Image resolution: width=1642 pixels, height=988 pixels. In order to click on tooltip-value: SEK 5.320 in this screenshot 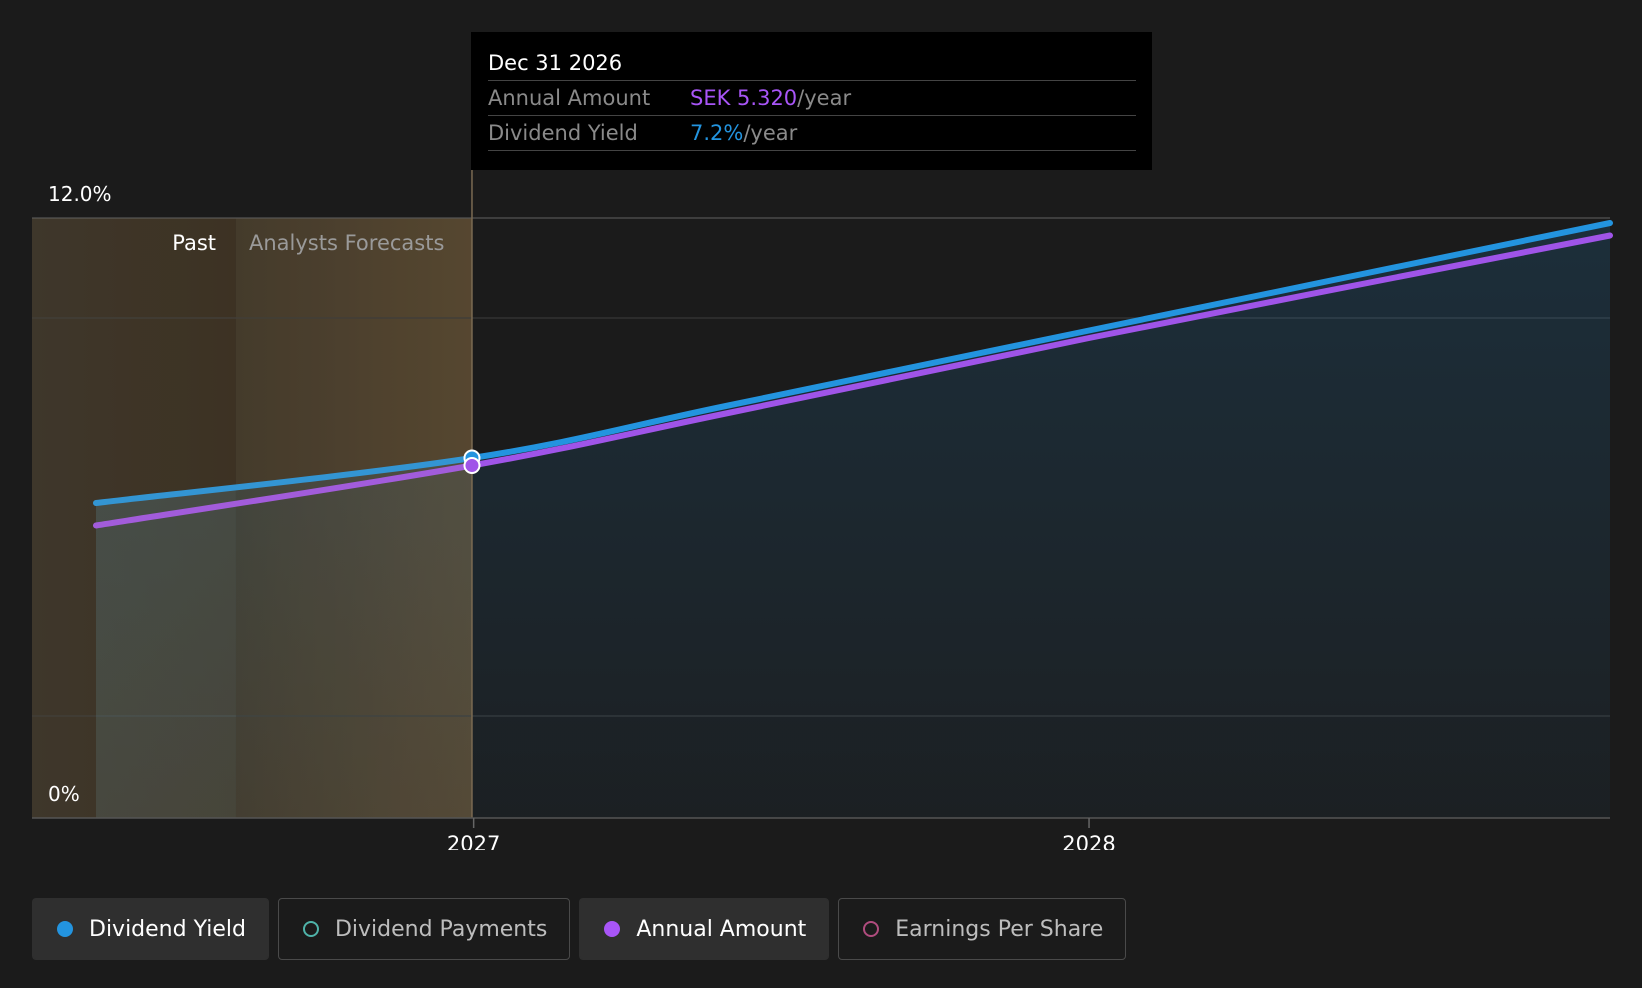, I will do `click(744, 98)`.